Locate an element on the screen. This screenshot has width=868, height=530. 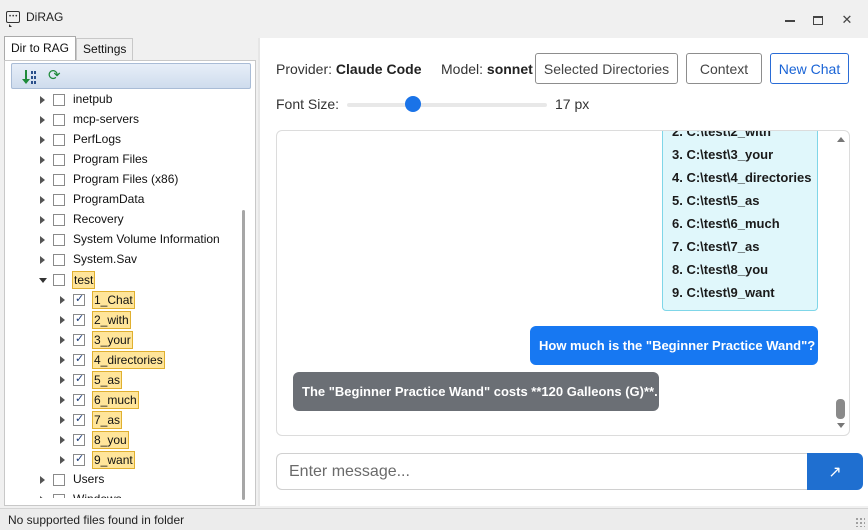
tree-item: test is located at coordinates (124, 280).